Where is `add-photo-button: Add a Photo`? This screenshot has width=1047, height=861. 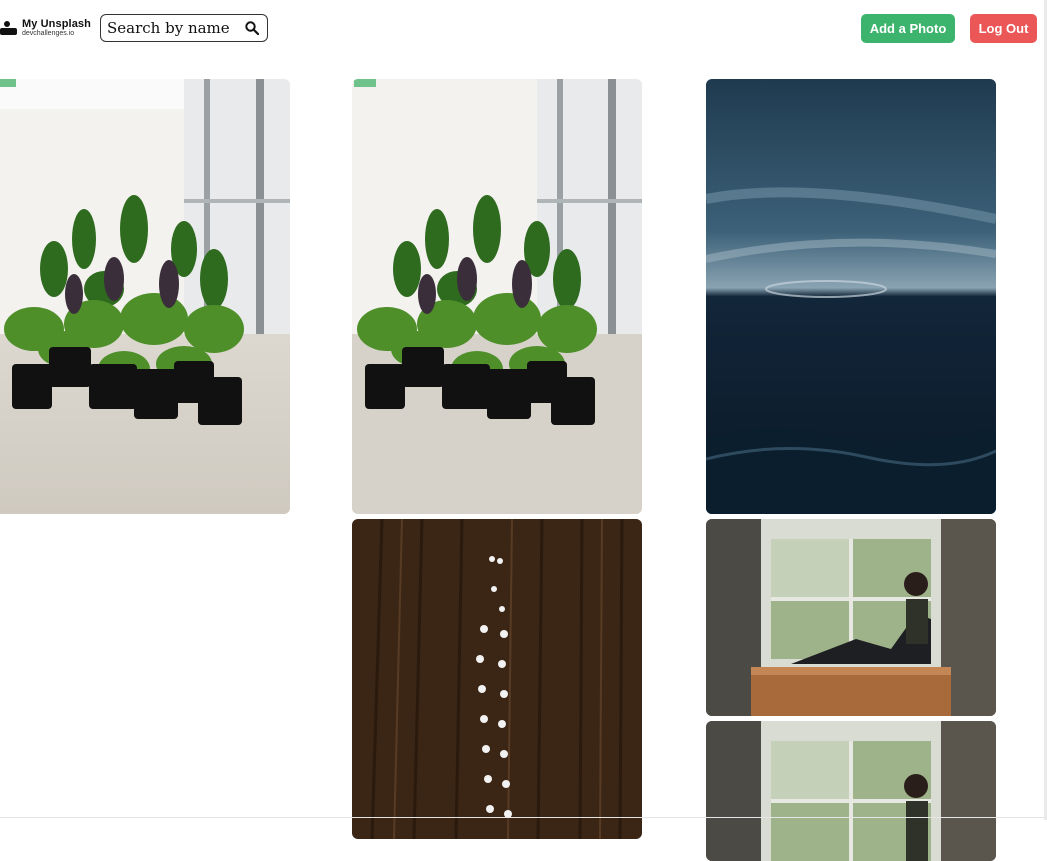 add-photo-button: Add a Photo is located at coordinates (908, 28).